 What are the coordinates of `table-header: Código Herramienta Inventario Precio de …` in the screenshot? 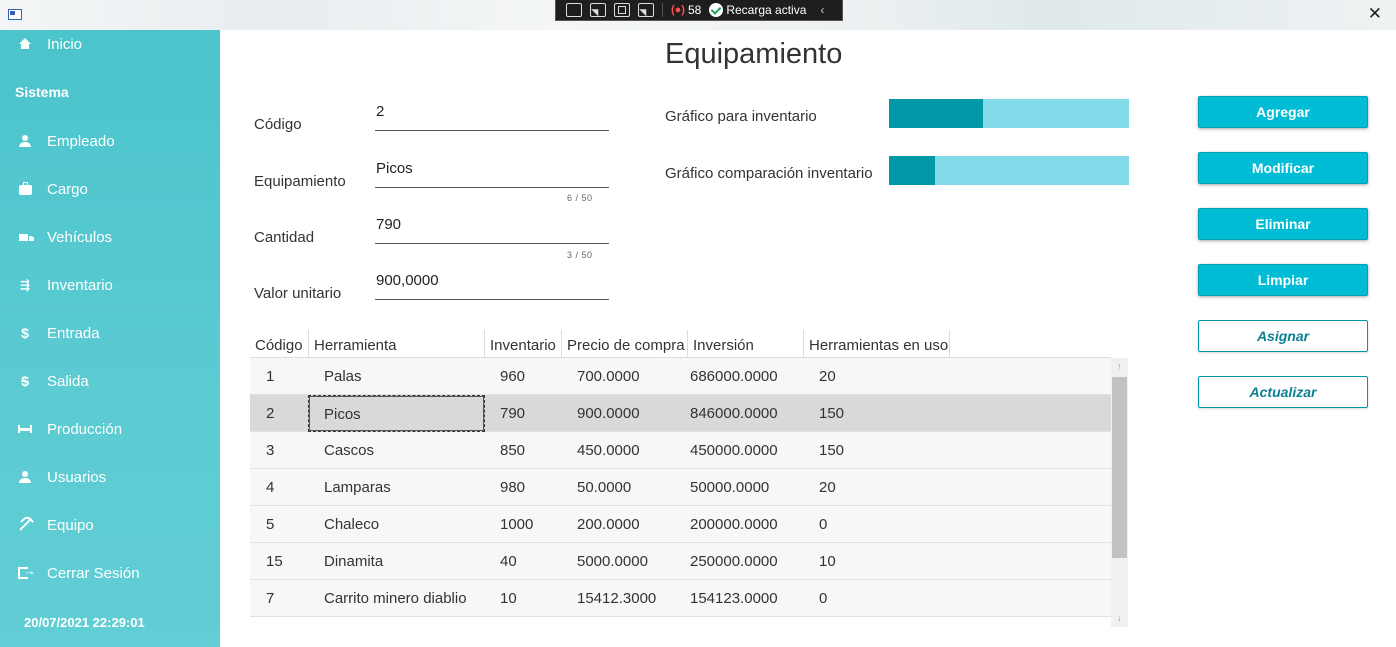 It's located at (680, 344).